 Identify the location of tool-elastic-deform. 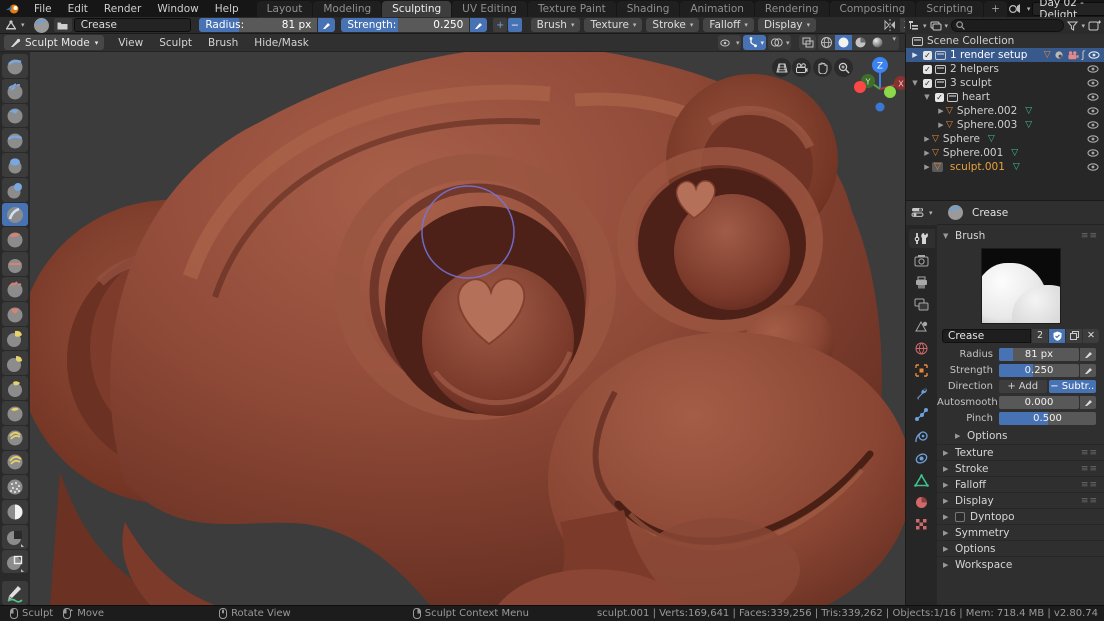
(15, 363).